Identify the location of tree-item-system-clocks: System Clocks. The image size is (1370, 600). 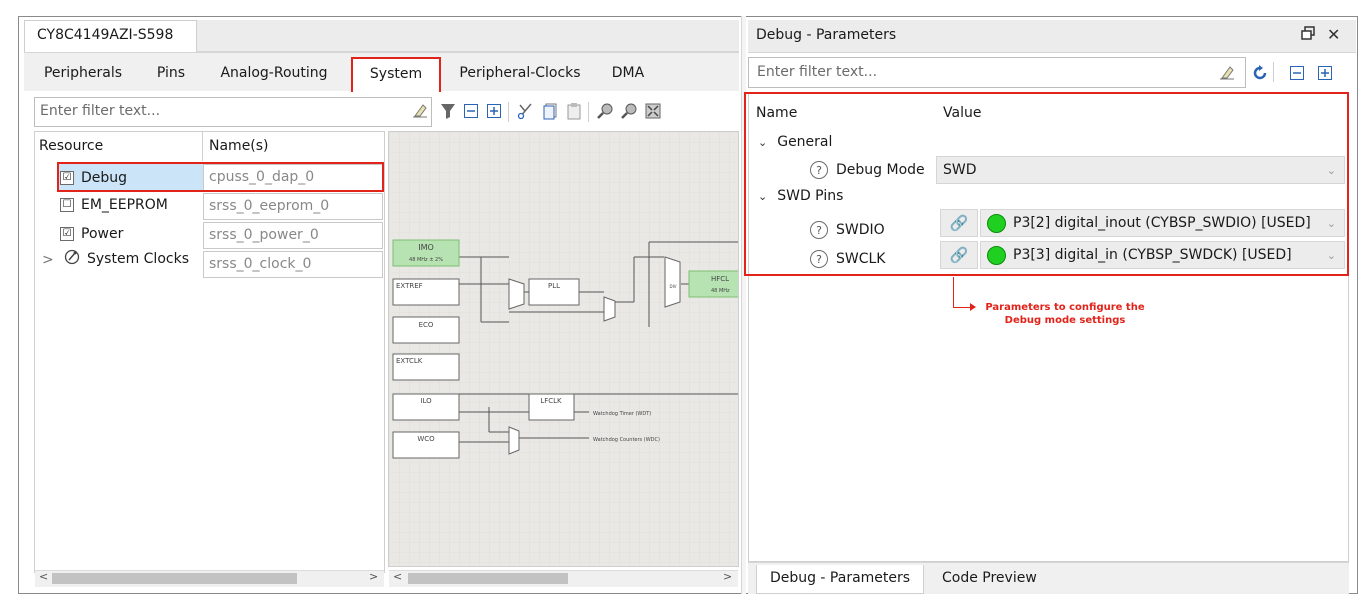
(126, 259).